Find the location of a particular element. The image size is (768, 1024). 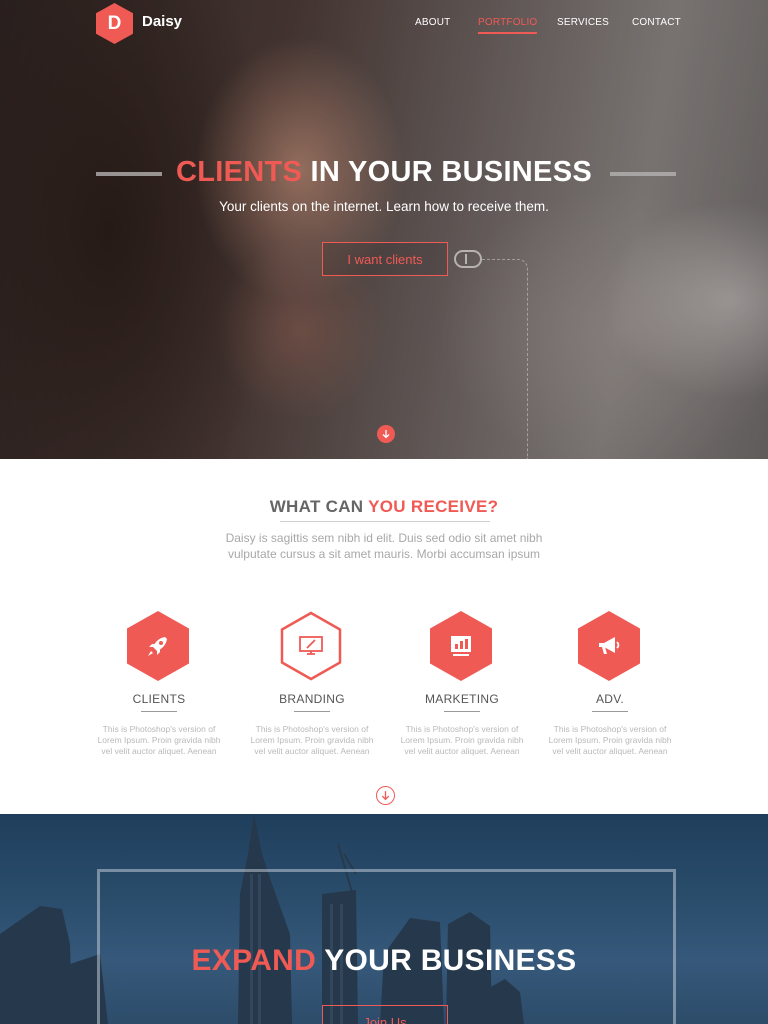

scroll-down-icon is located at coordinates (386, 434).